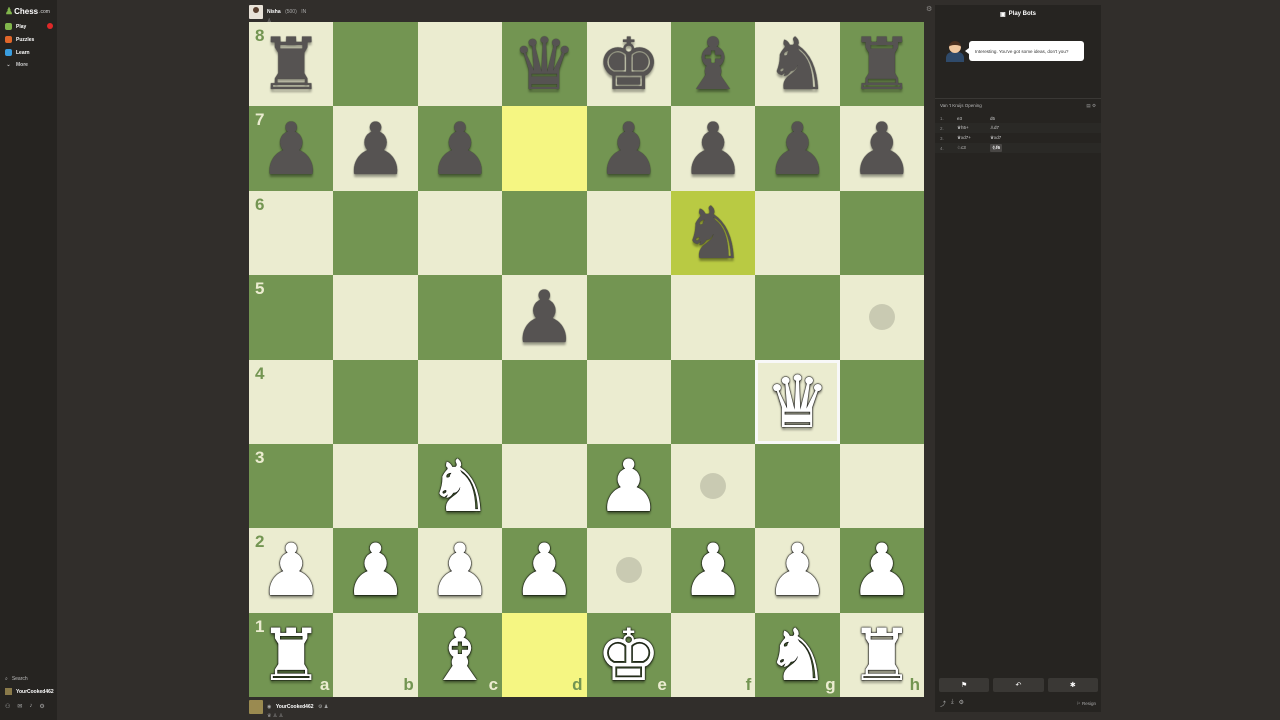  I want to click on square-g1: g ♞, so click(797, 654).